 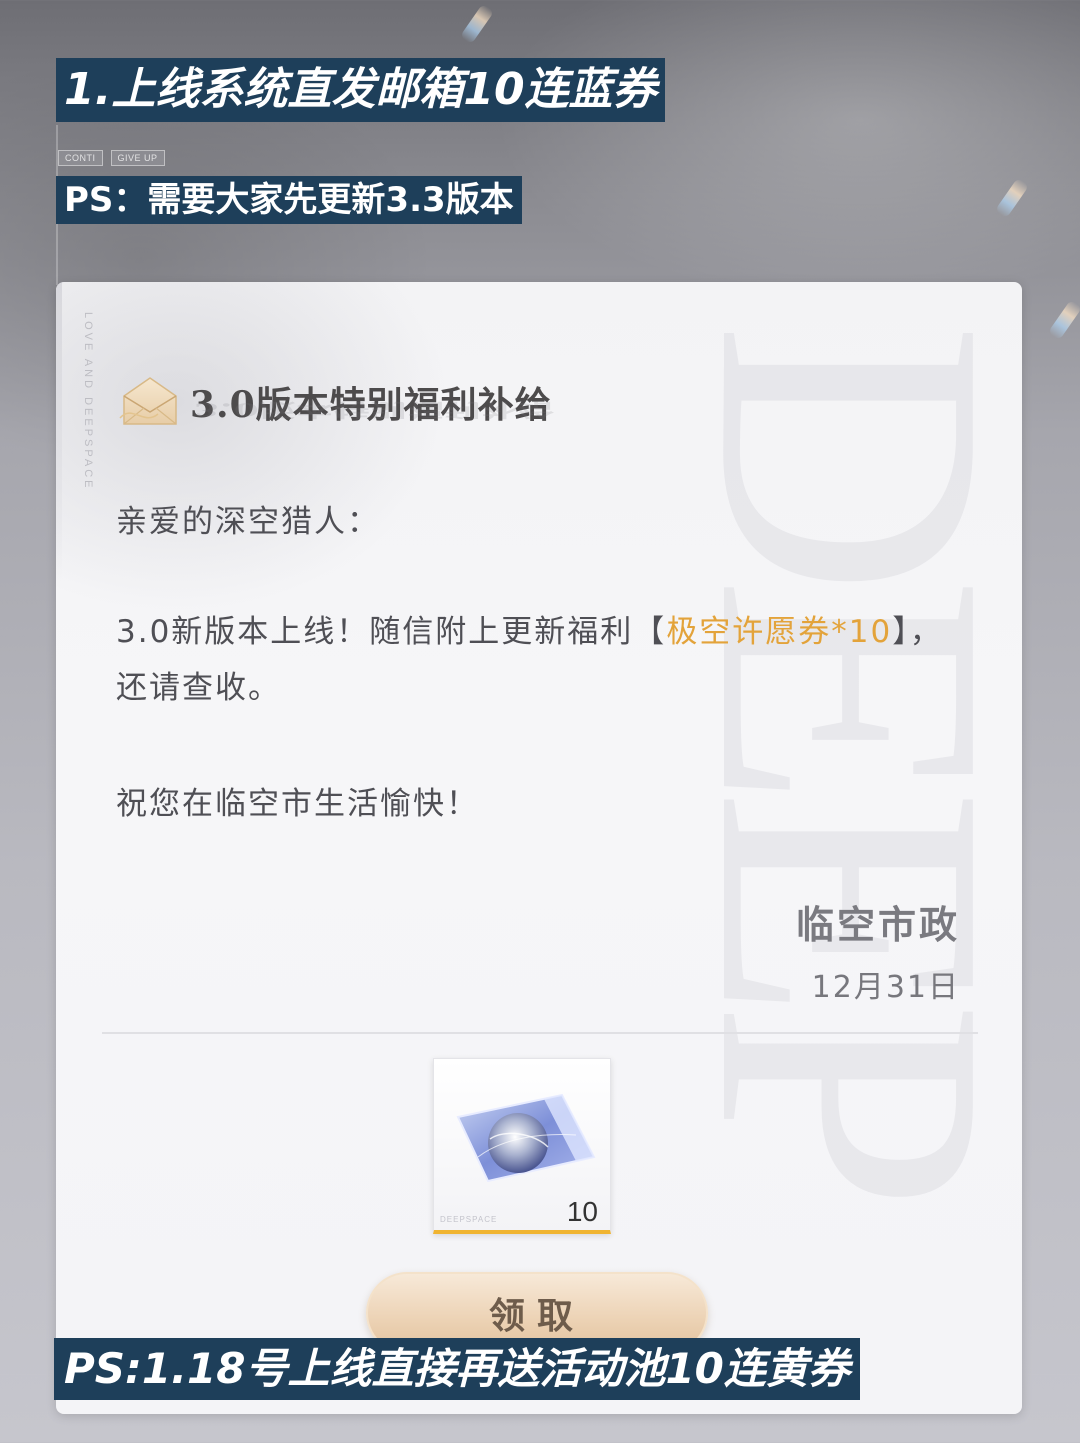 What do you see at coordinates (297, 804) in the screenshot?
I see `mail-closing: 祝您在临空市生活愉快！` at bounding box center [297, 804].